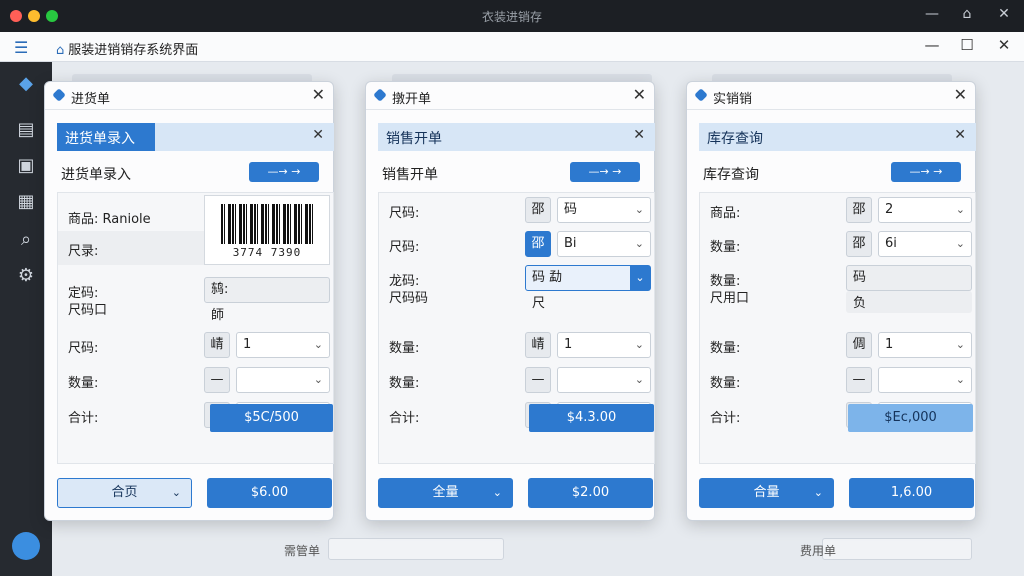  Describe the element at coordinates (445, 493) in the screenshot. I see `quantity-dropdown-button: 全量 ⌄` at that location.